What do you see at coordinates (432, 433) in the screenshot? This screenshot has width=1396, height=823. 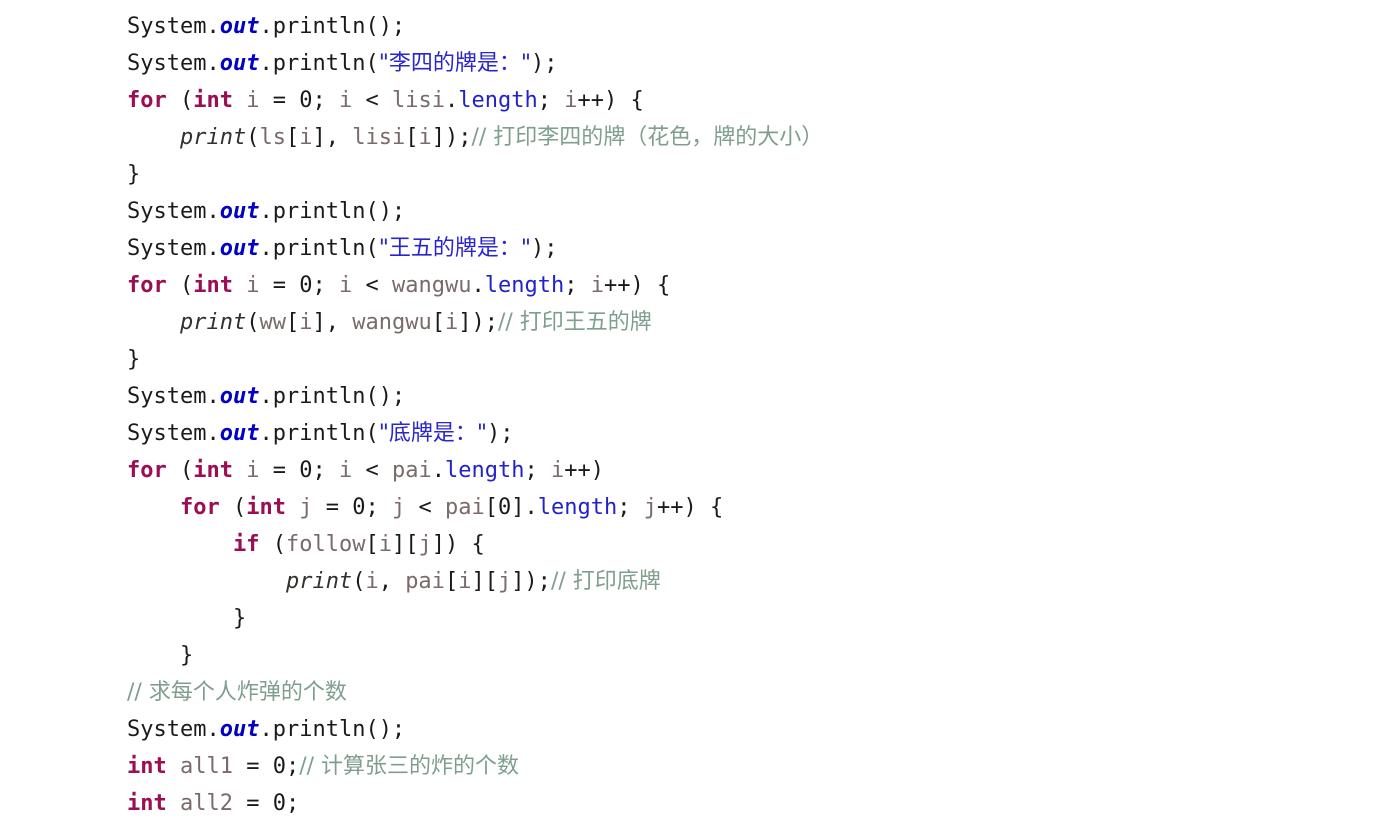 I see `token-string-literal: "底牌是："` at bounding box center [432, 433].